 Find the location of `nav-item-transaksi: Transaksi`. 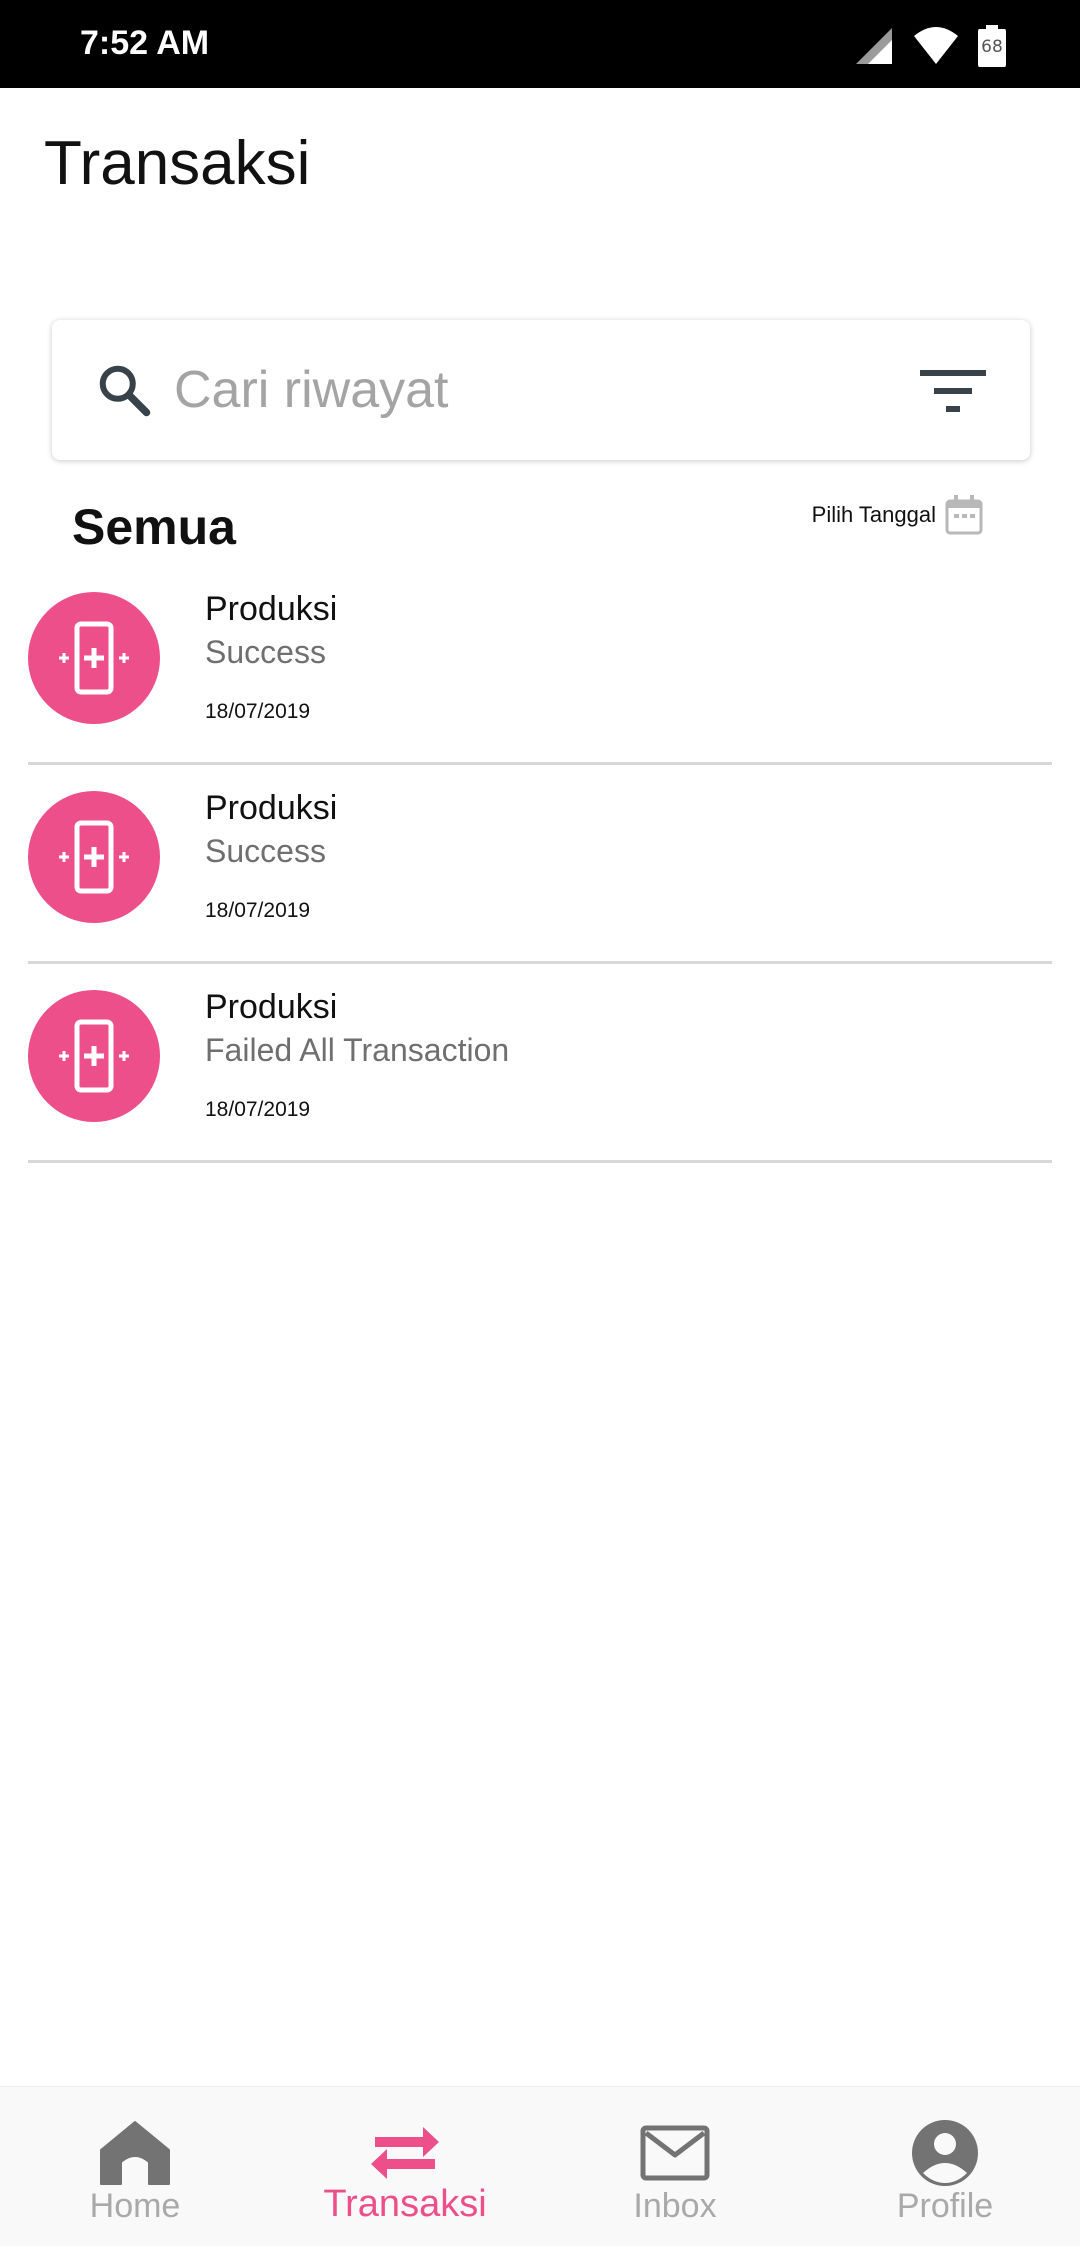

nav-item-transaksi: Transaksi is located at coordinates (405, 2166).